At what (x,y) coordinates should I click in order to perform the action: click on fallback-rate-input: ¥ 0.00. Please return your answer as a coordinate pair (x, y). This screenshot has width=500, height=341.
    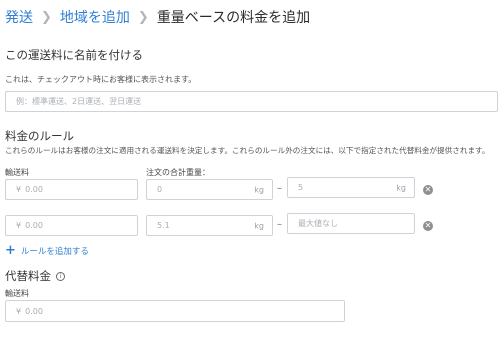
    Looking at the image, I should click on (175, 311).